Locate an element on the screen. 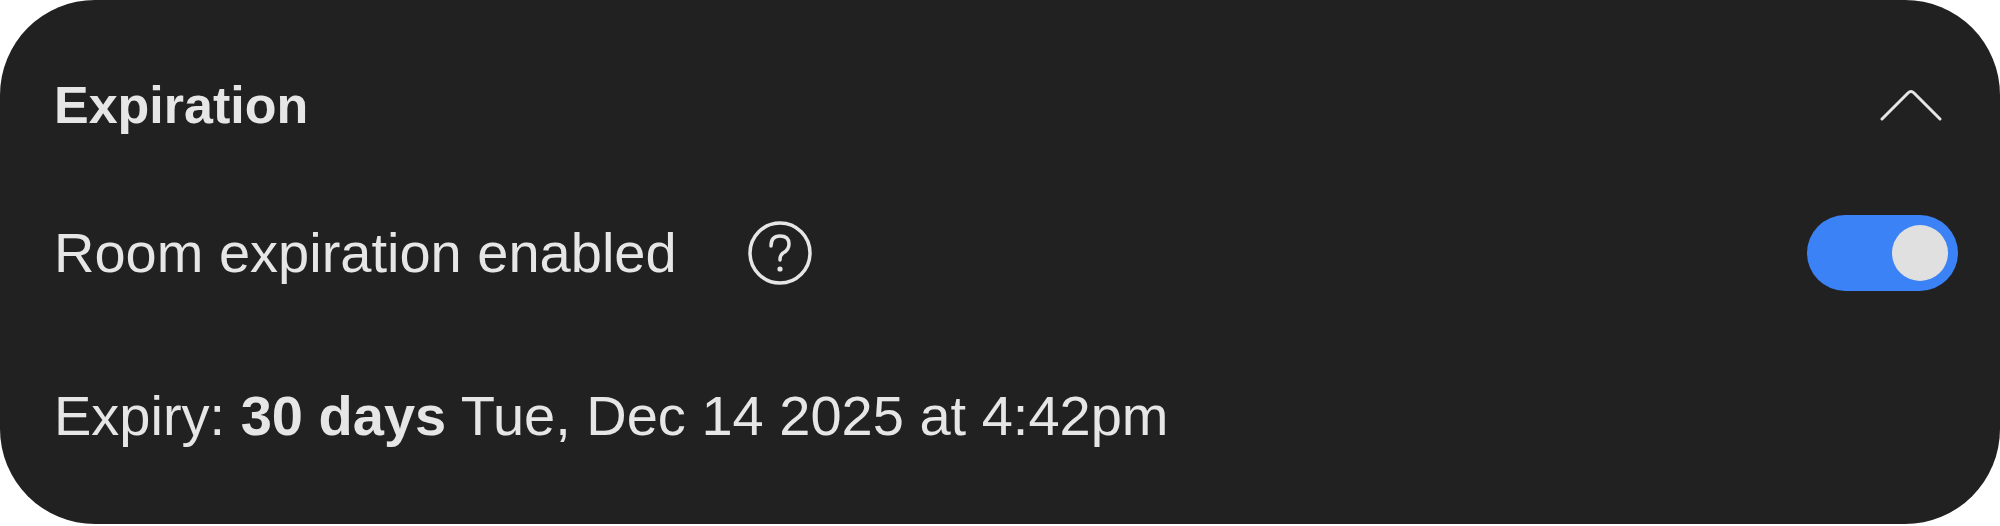  help-icon is located at coordinates (779, 252).